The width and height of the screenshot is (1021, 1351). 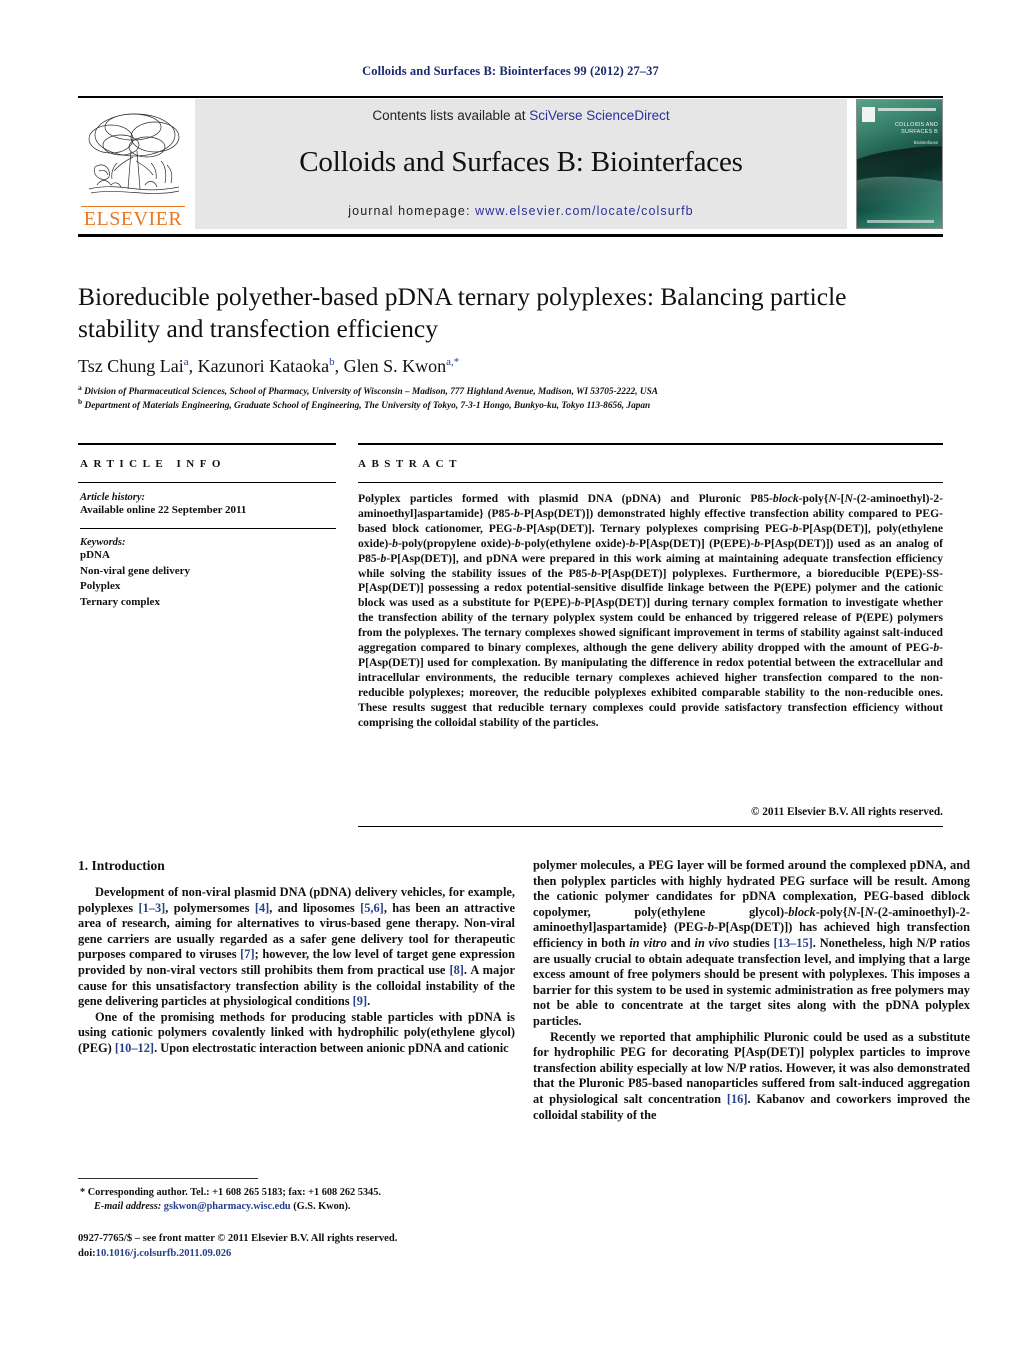 I want to click on article-history-value: Available online 22 September 2011, so click(x=163, y=510).